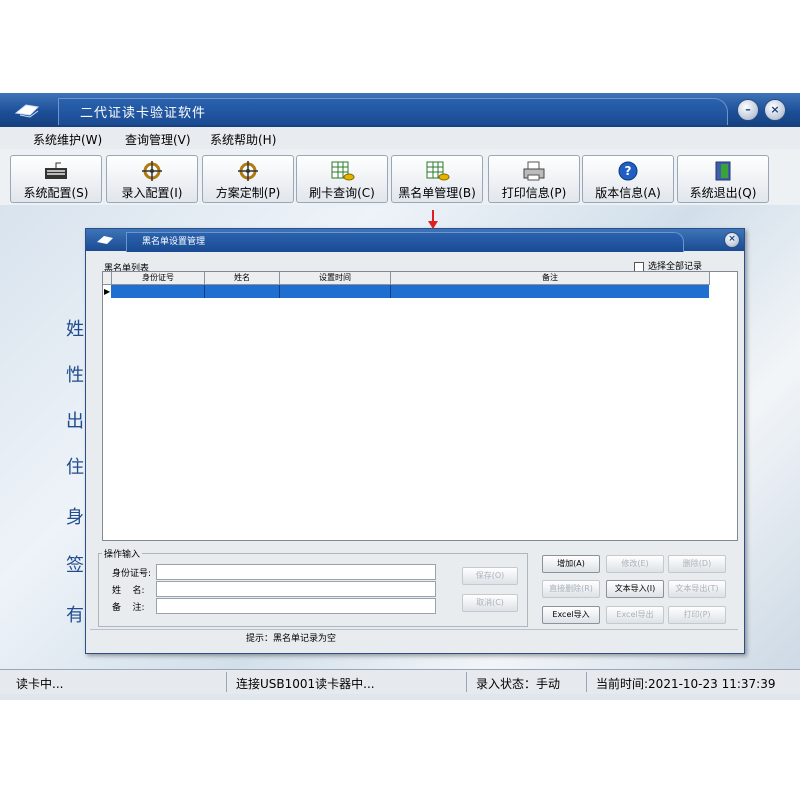  What do you see at coordinates (296, 589) in the screenshot?
I see `name-field` at bounding box center [296, 589].